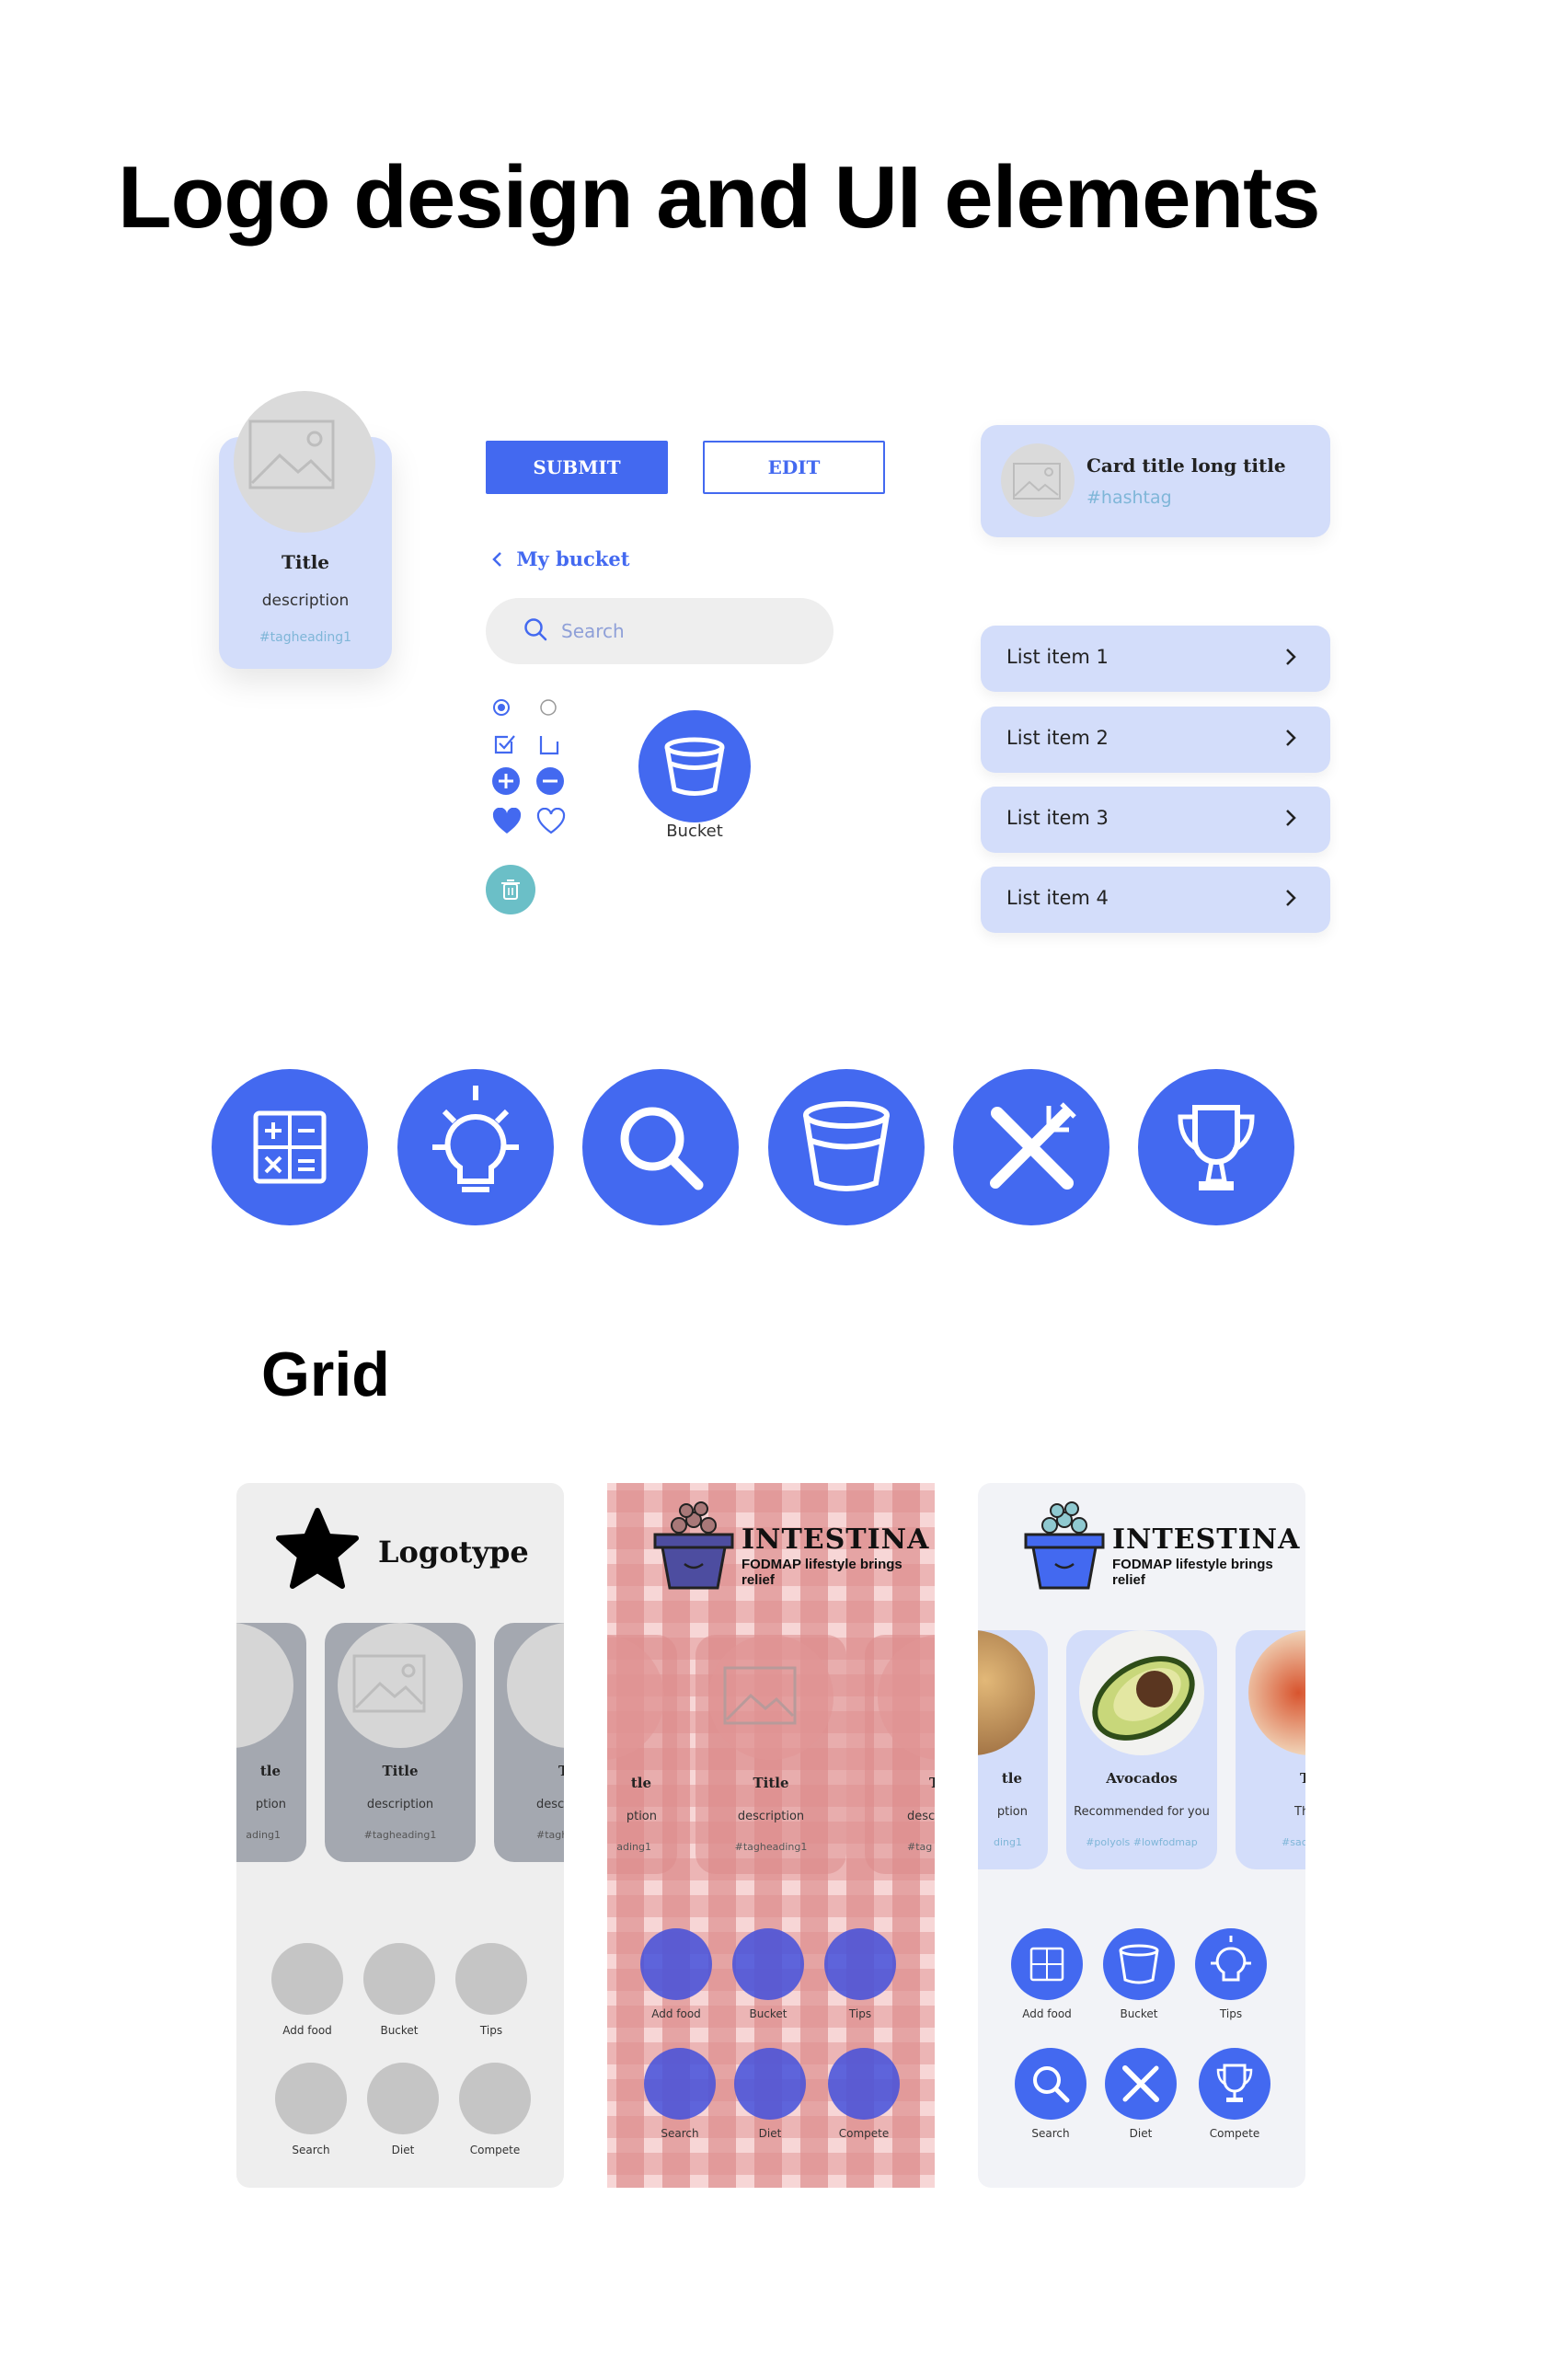 Image resolution: width=1552 pixels, height=2380 pixels. What do you see at coordinates (1302, 1778) in the screenshot?
I see `card-title: T` at bounding box center [1302, 1778].